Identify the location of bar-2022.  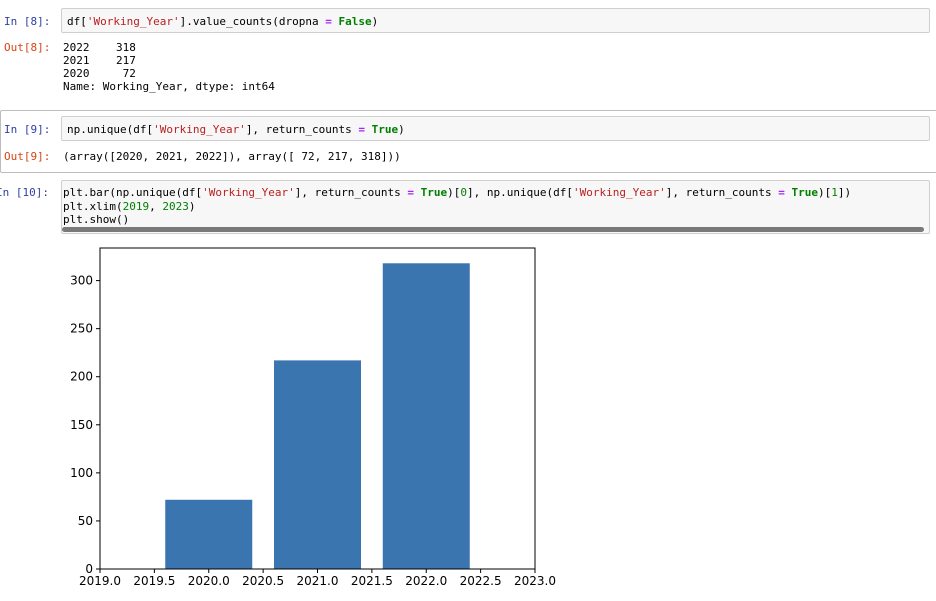
(426, 416).